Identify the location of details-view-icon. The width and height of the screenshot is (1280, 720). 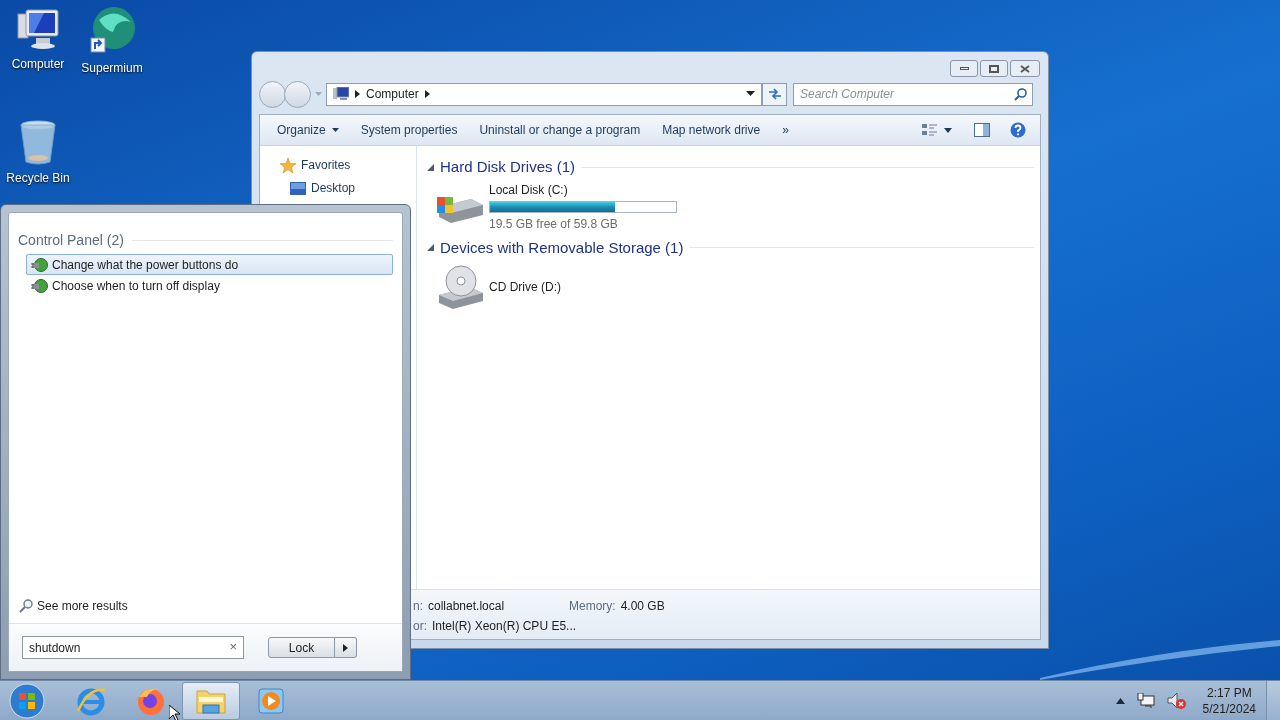
(930, 130).